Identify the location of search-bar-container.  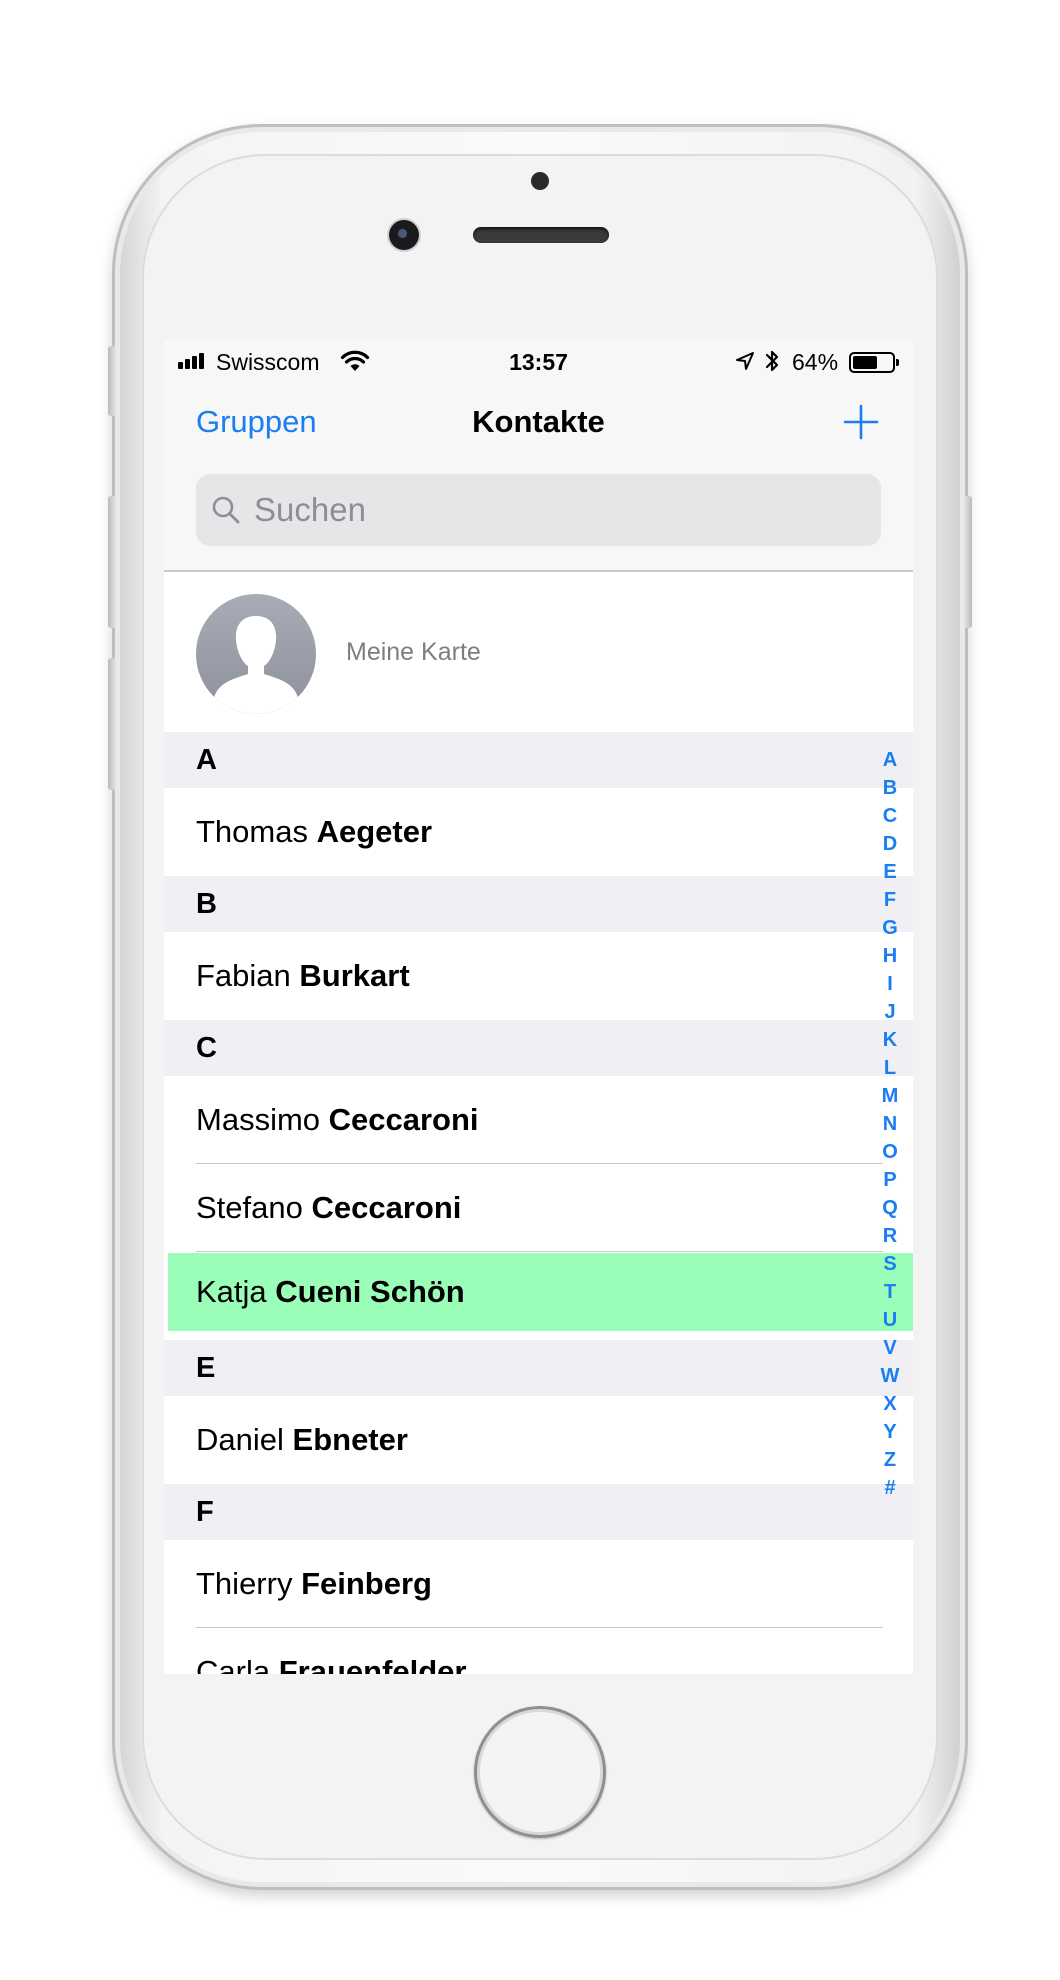
(538, 522).